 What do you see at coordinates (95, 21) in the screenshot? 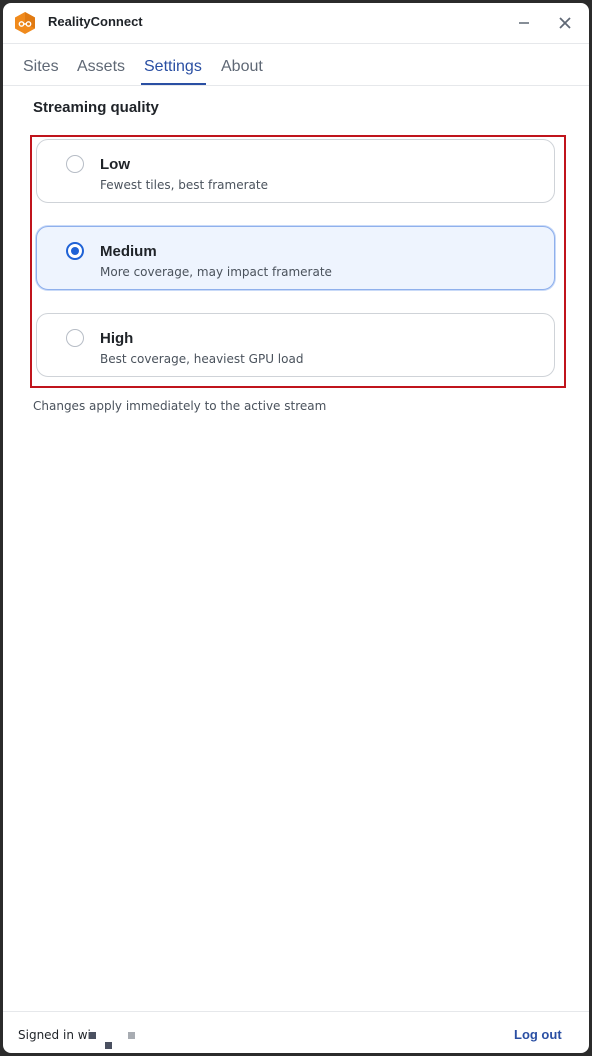
I see `app-title: RealityConnect` at bounding box center [95, 21].